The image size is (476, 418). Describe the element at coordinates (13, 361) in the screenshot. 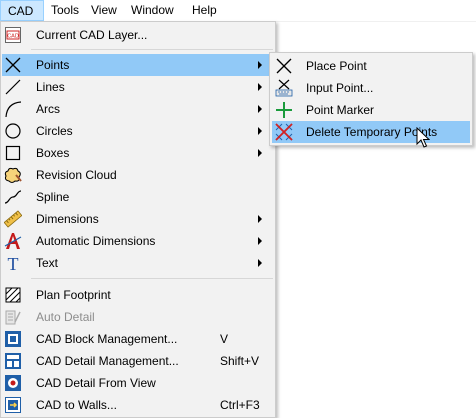

I see `cad-detail-icon` at that location.